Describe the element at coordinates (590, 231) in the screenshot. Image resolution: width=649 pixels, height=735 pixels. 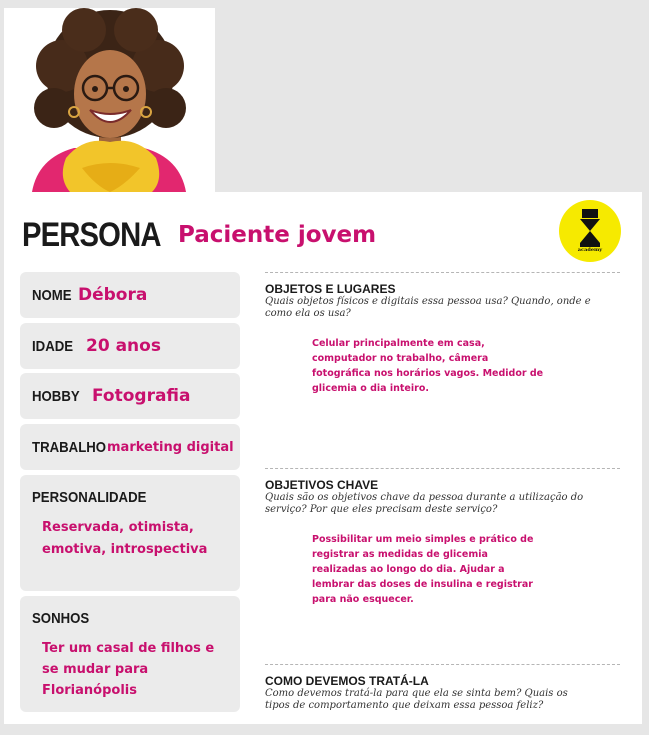
I see `academy-logo: academy` at that location.